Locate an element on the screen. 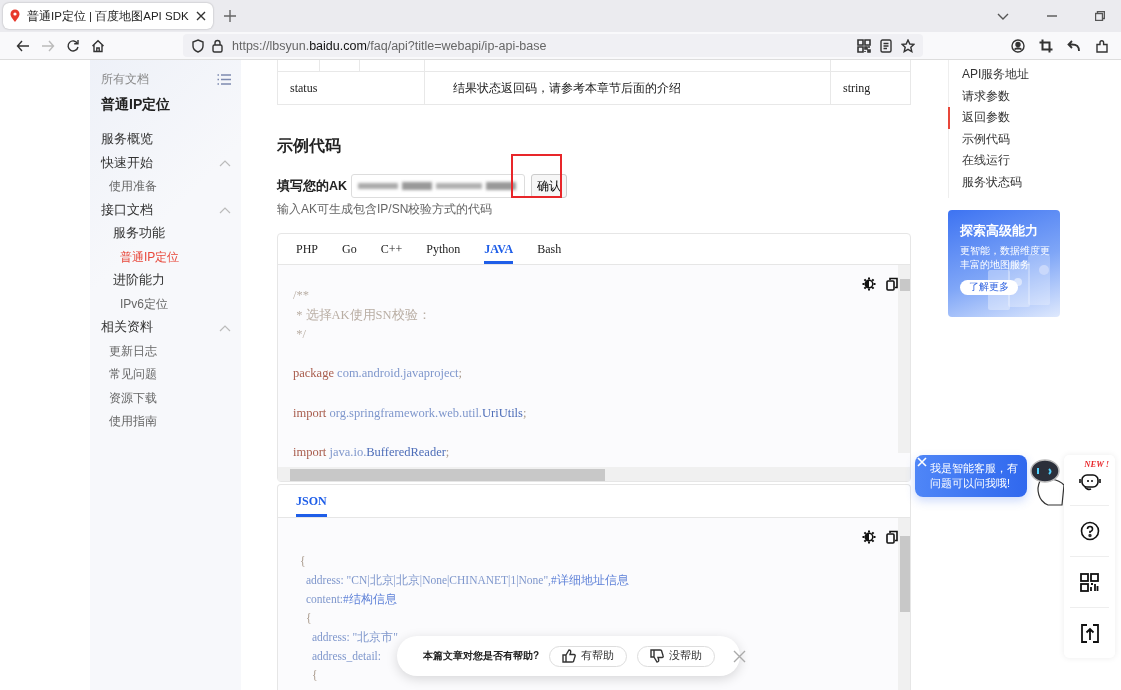  home-icon is located at coordinates (97, 45).